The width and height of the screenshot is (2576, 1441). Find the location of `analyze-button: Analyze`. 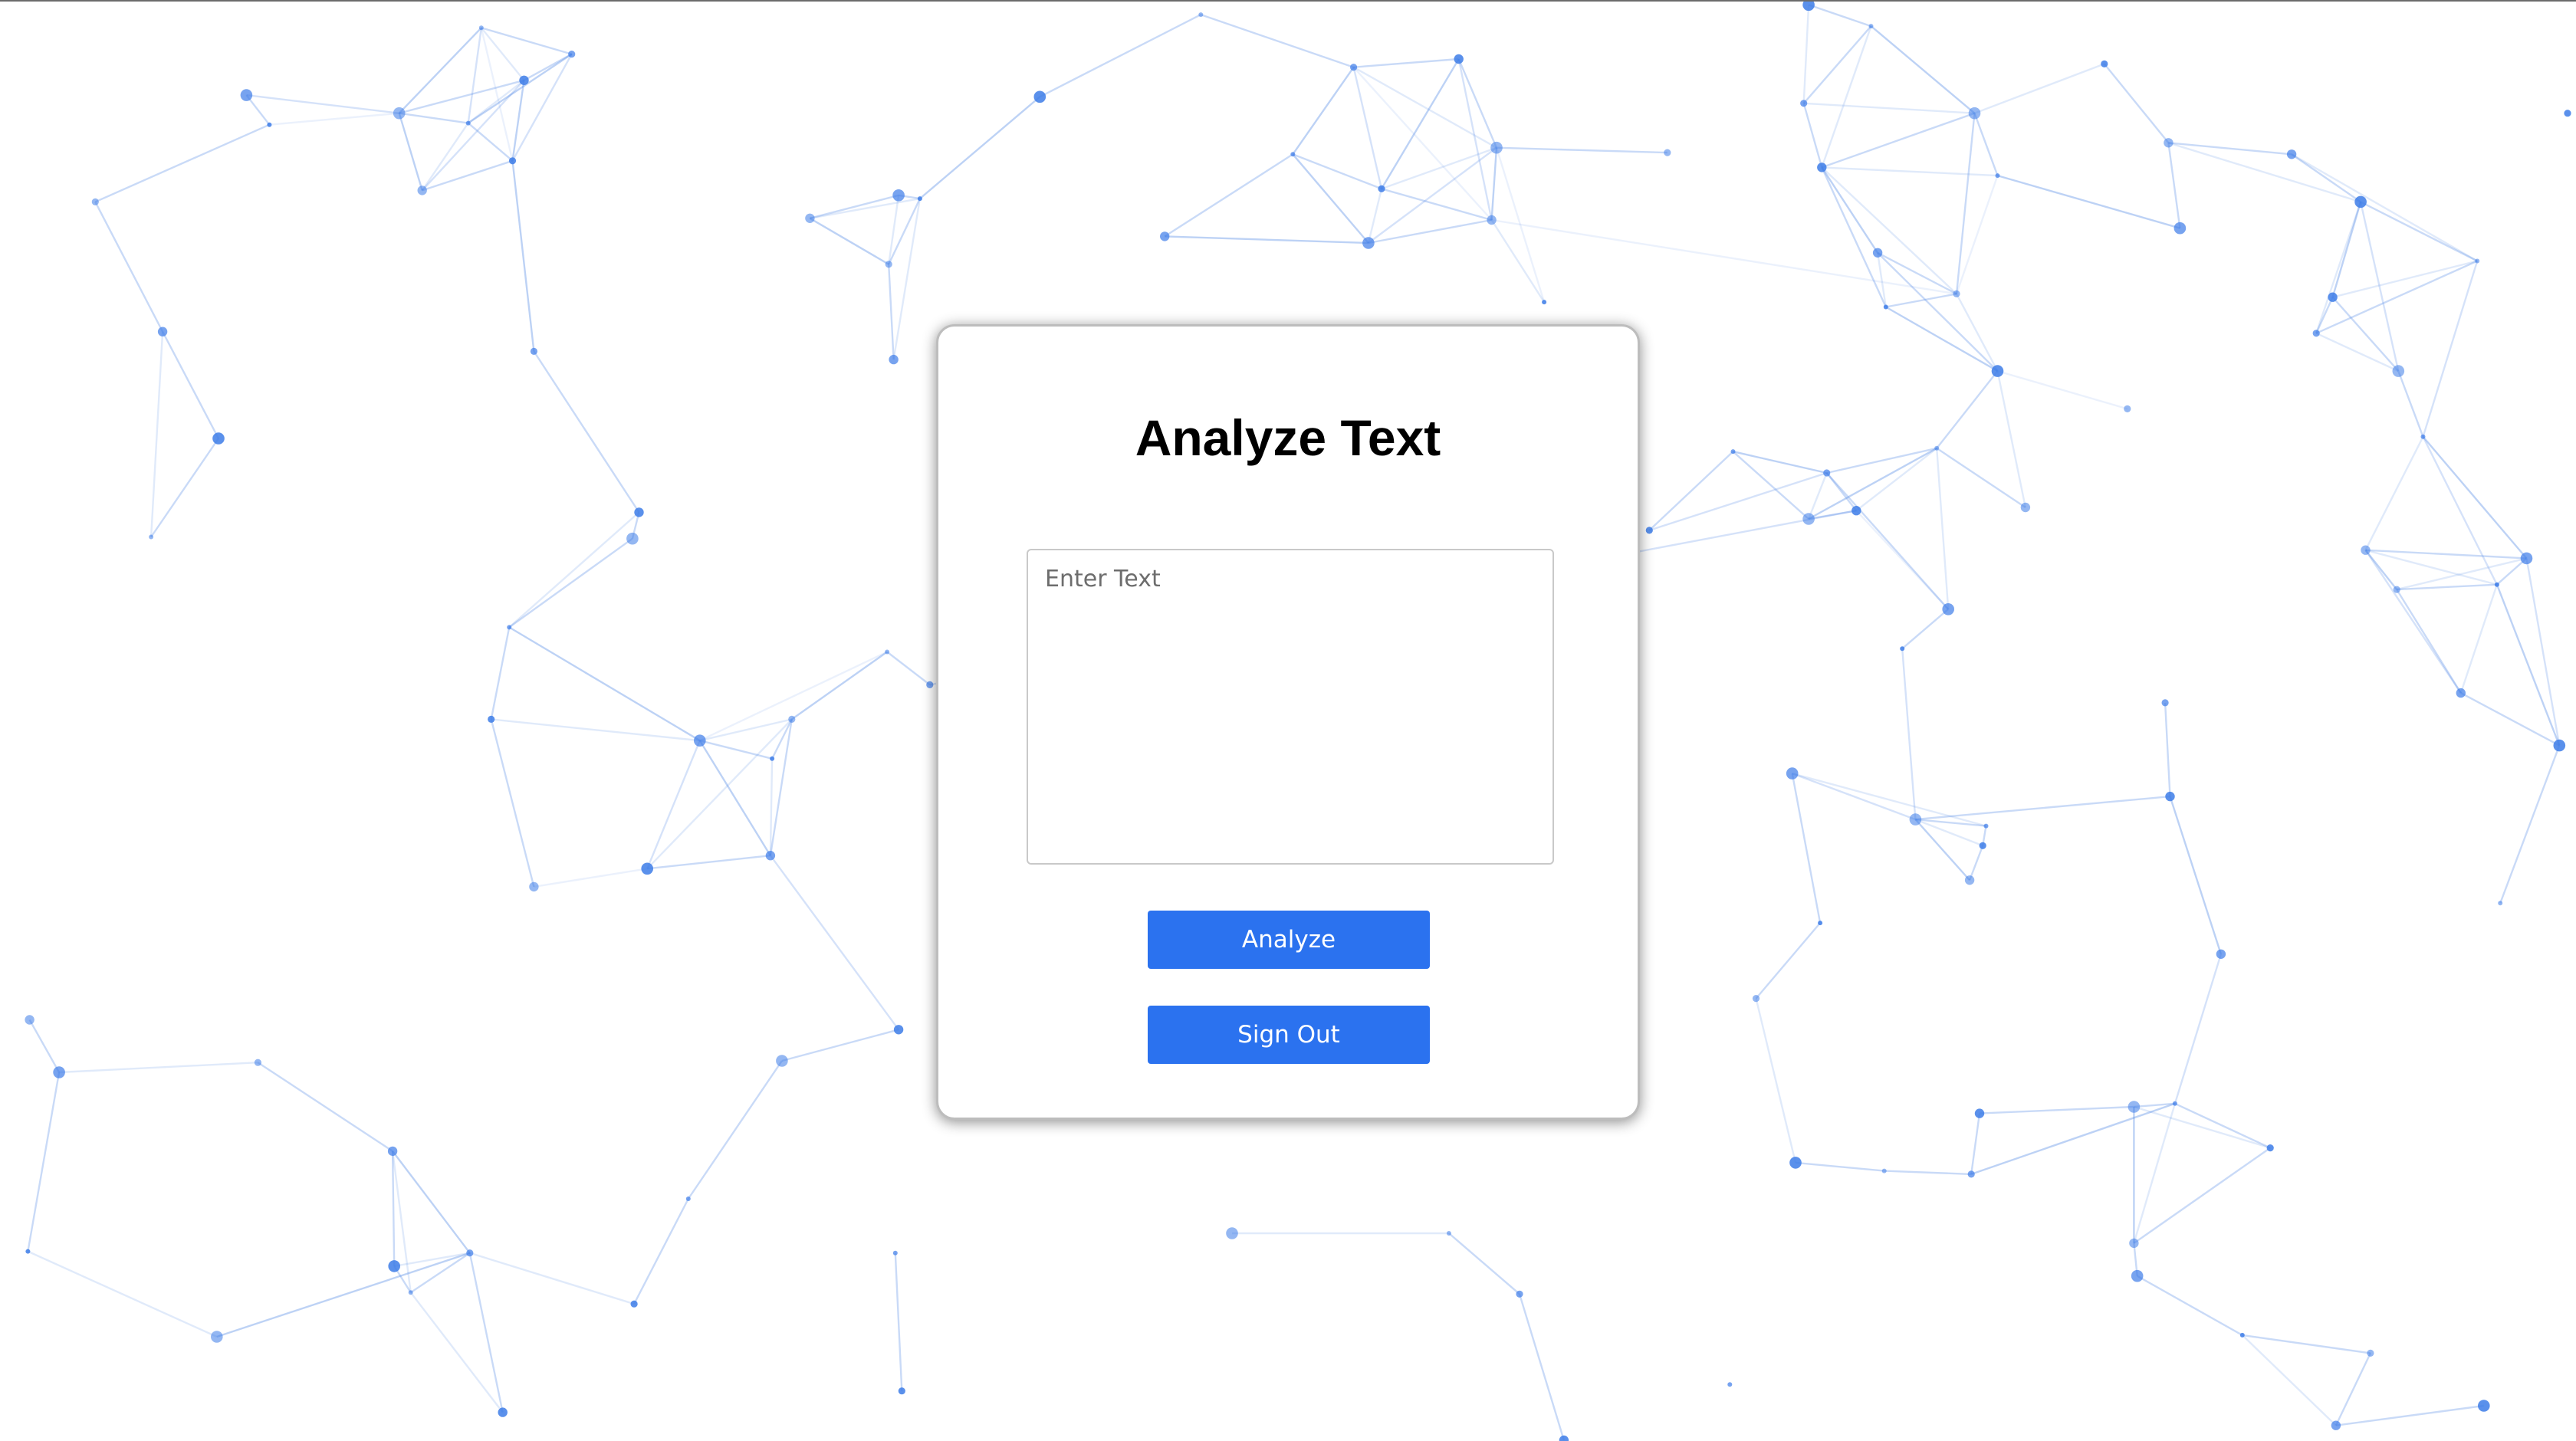

analyze-button: Analyze is located at coordinates (1289, 940).